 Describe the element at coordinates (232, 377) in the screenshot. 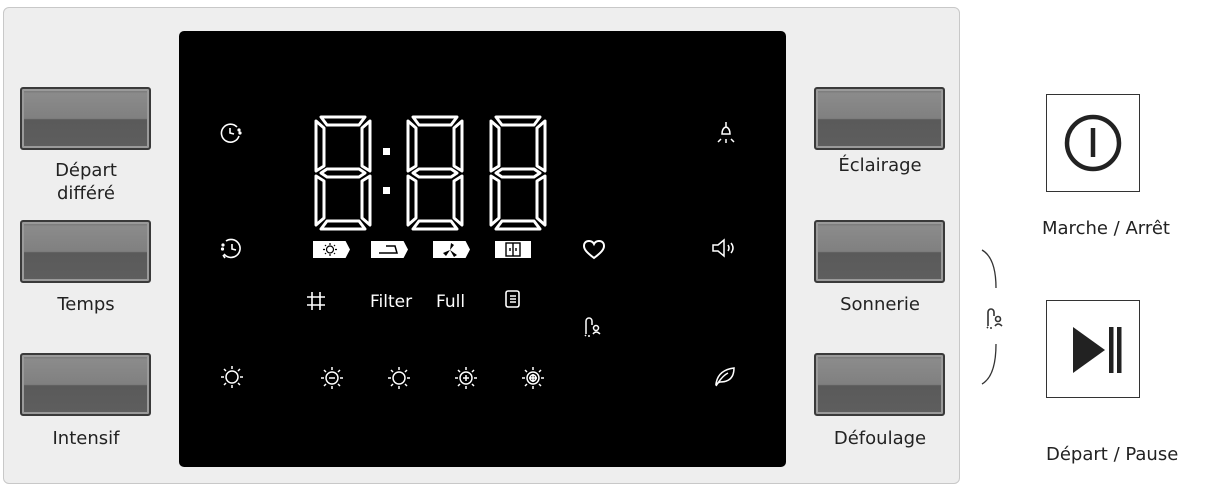

I see `sun-icon` at that location.